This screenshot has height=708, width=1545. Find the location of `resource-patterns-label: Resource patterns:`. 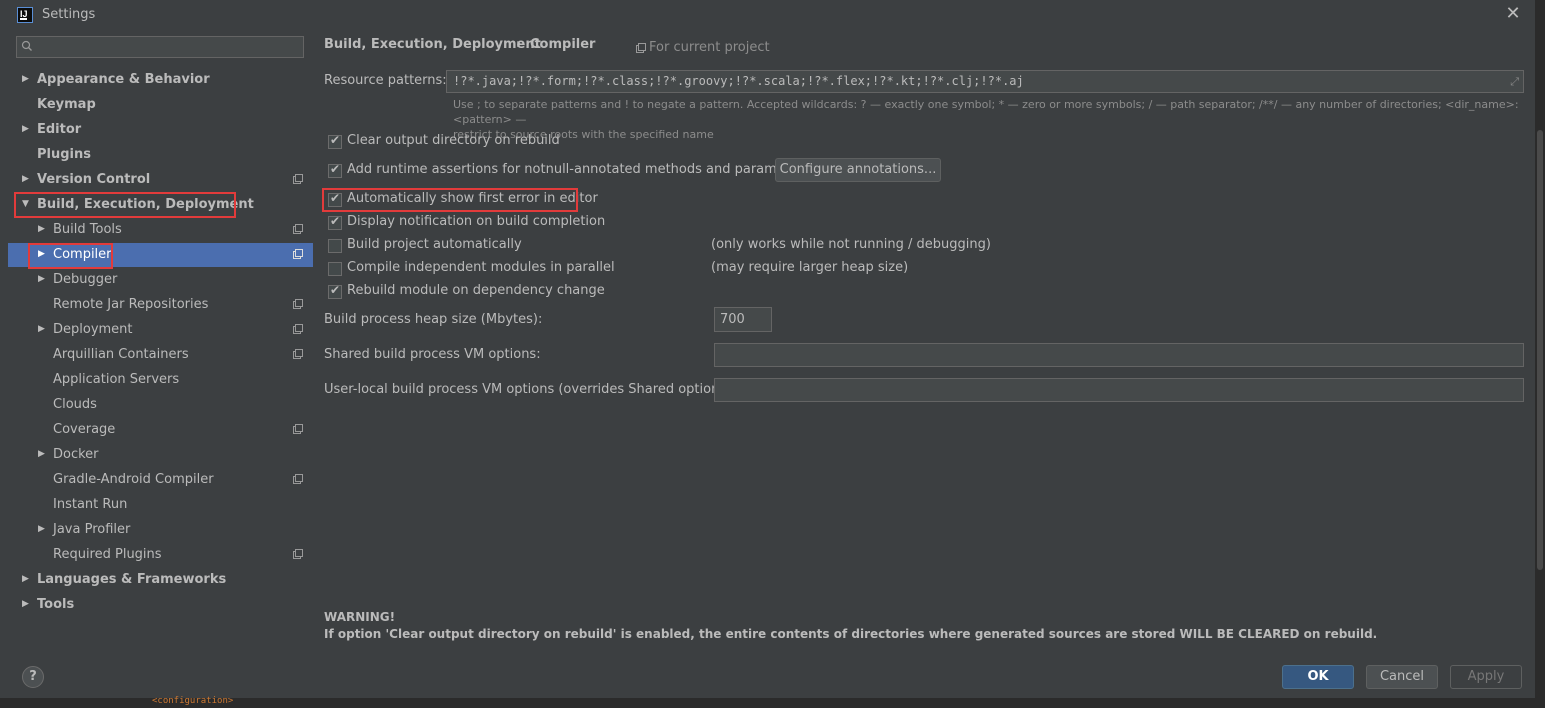

resource-patterns-label: Resource patterns: is located at coordinates (385, 80).